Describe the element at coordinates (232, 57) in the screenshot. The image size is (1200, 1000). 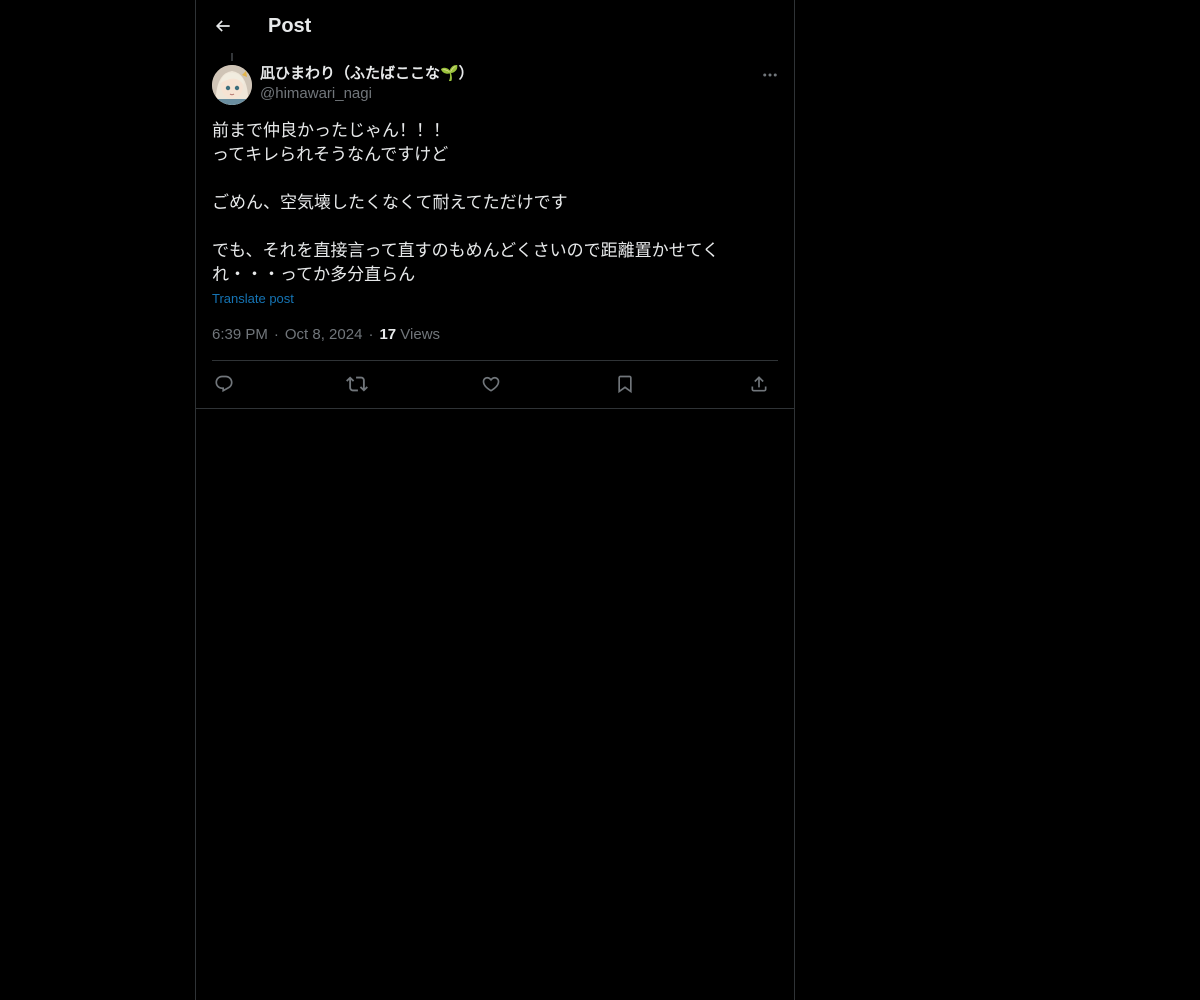
I see `thread-connector-line` at that location.